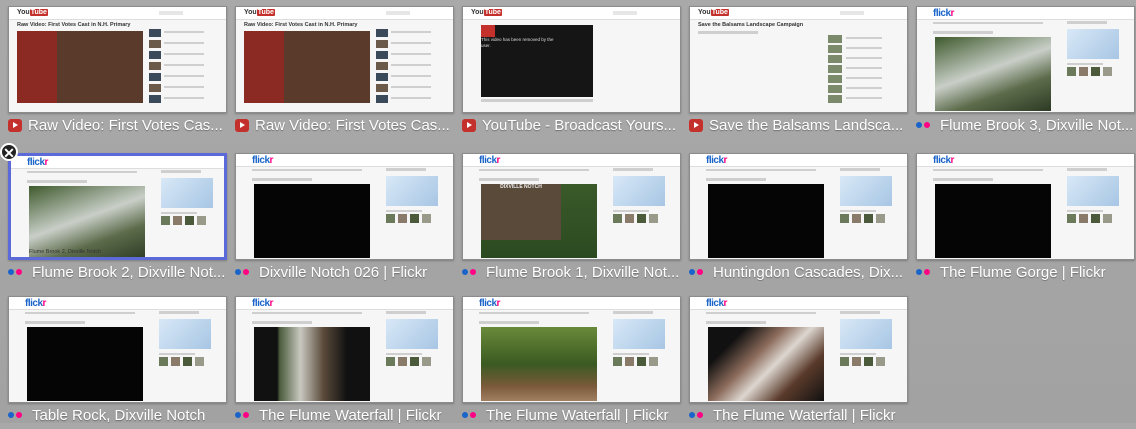 The height and width of the screenshot is (429, 1136). Describe the element at coordinates (571, 206) in the screenshot. I see `page-preview: flickr DIXVILLE NOTCH` at that location.